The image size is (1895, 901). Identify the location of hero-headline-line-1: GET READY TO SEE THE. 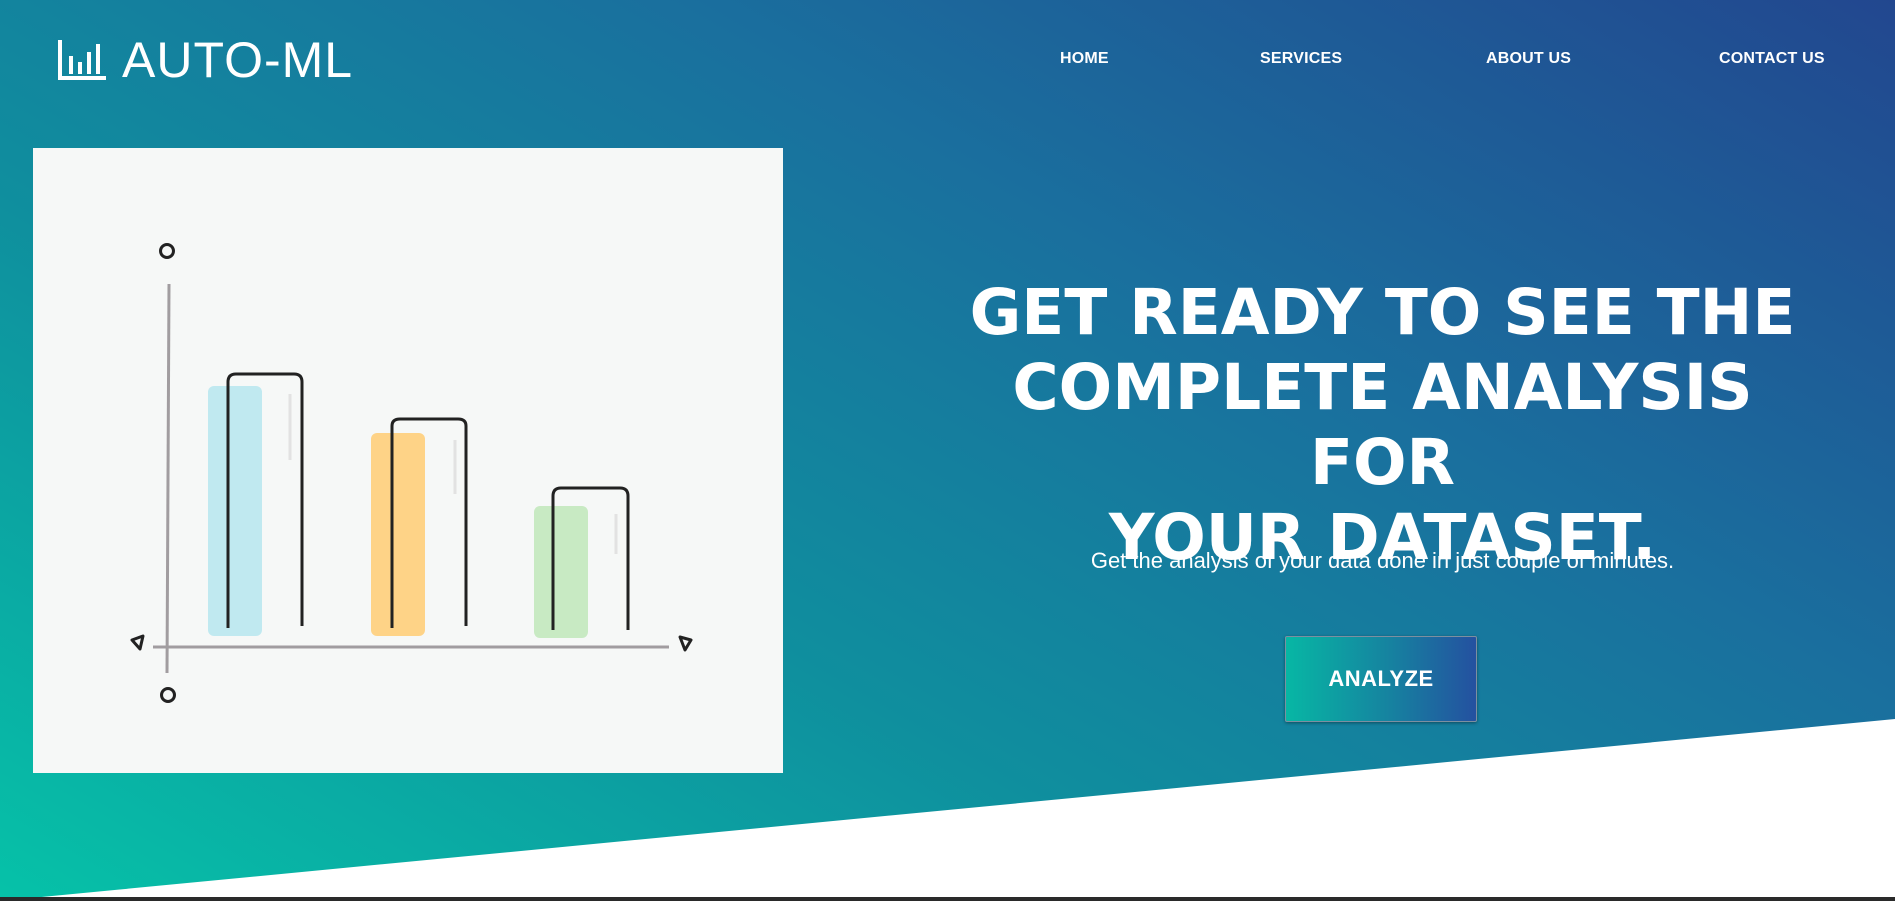
(1382, 312).